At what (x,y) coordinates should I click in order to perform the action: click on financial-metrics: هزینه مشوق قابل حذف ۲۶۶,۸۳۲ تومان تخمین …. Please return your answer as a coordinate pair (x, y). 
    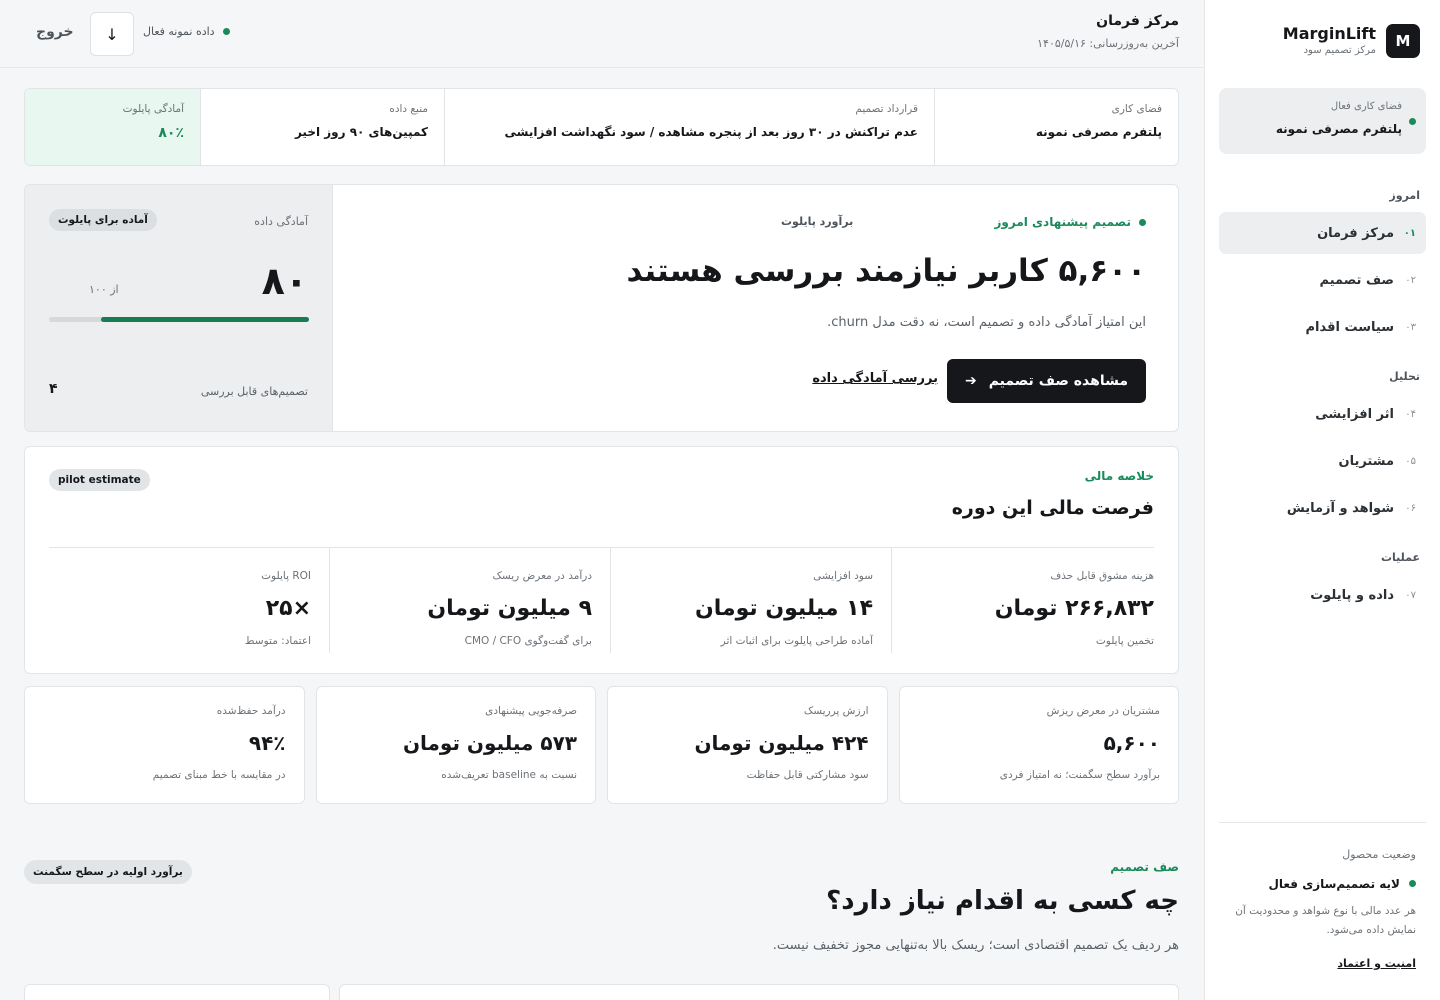
    Looking at the image, I should click on (601, 600).